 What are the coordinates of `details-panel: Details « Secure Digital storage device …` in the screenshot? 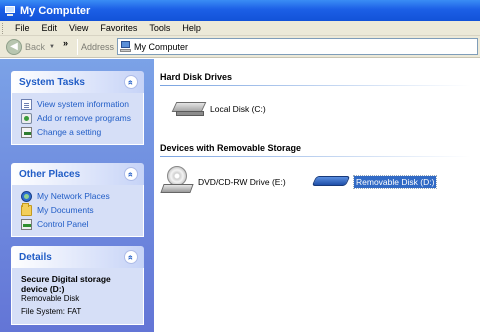 It's located at (77, 285).